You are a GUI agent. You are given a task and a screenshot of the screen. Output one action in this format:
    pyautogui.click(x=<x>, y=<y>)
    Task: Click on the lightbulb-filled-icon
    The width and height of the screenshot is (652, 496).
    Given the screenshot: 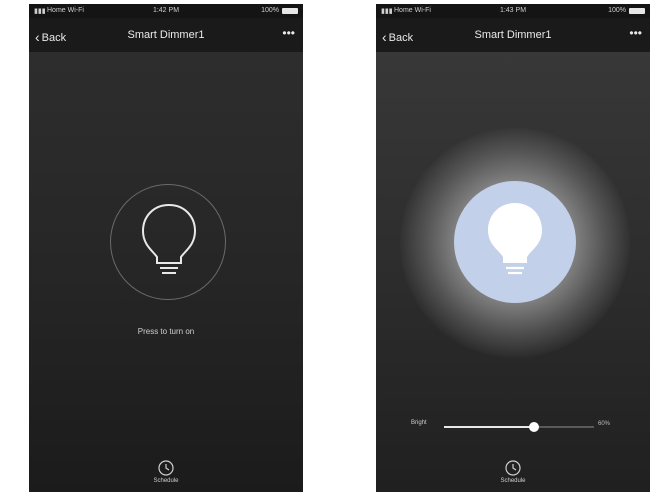 What is the action you would take?
    pyautogui.click(x=515, y=239)
    